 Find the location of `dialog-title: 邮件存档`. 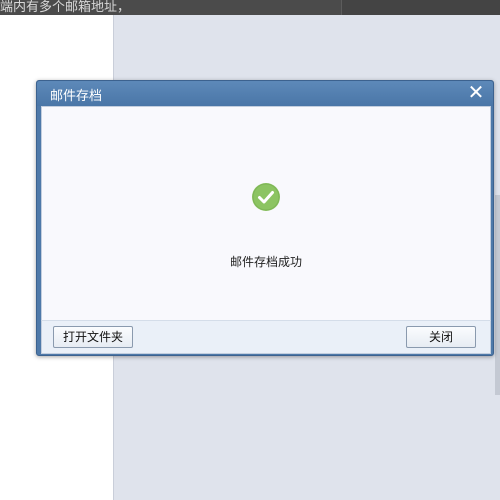

dialog-title: 邮件存档 is located at coordinates (76, 96).